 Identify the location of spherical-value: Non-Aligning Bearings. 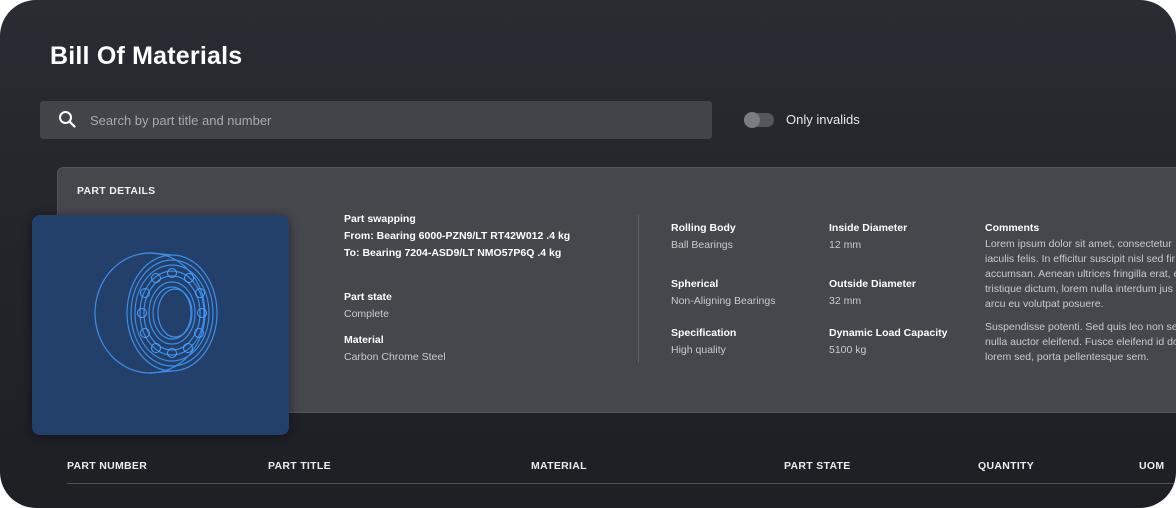
(723, 301).